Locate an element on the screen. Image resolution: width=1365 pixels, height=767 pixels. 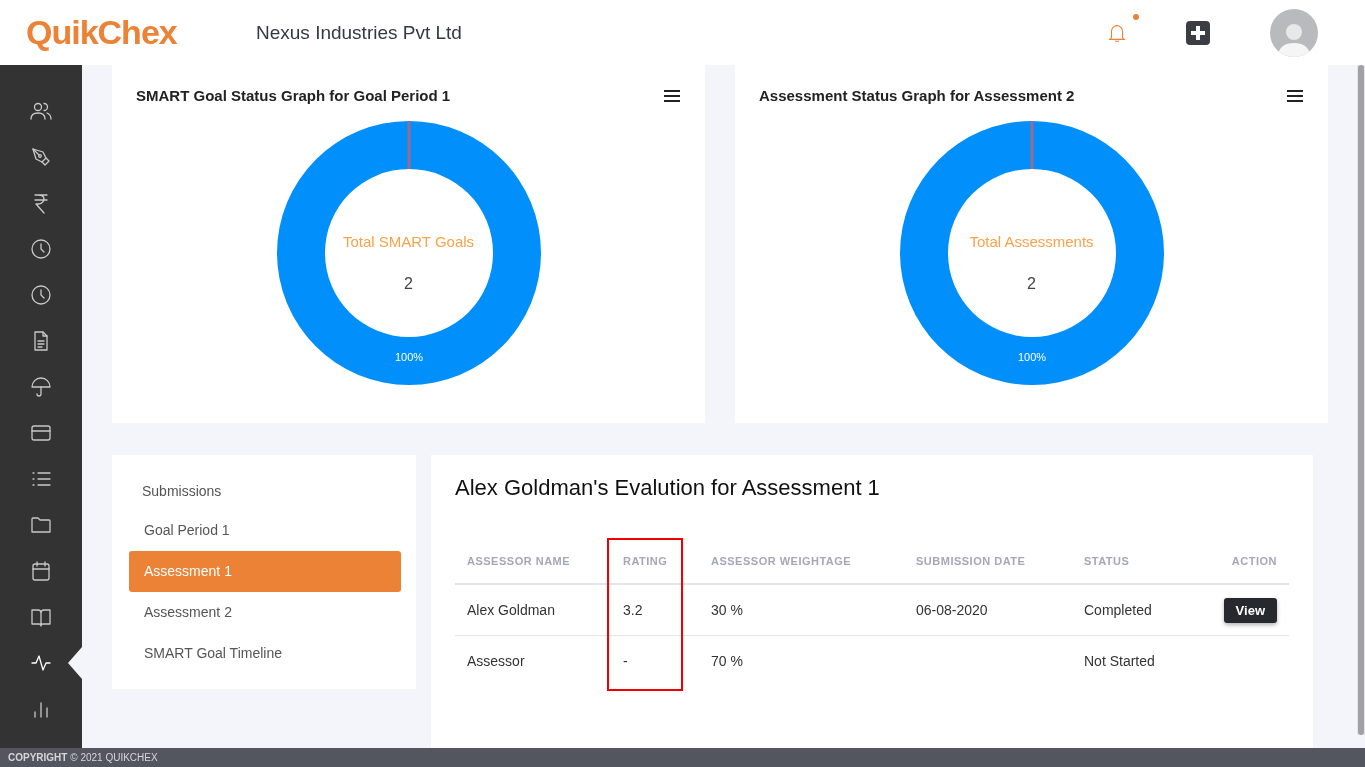
table-cell: 3.2 is located at coordinates (633, 610).